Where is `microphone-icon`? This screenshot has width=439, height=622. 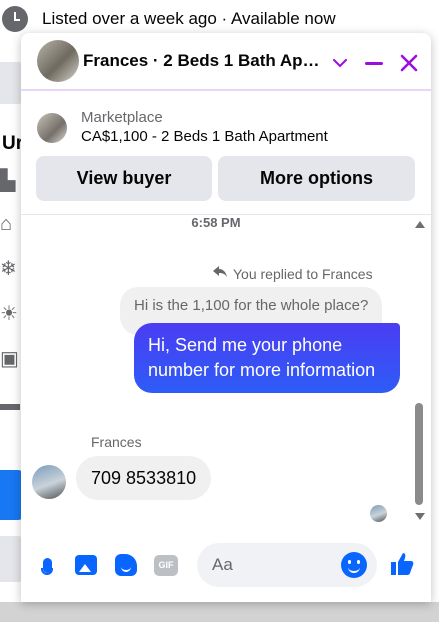 microphone-icon is located at coordinates (47, 565).